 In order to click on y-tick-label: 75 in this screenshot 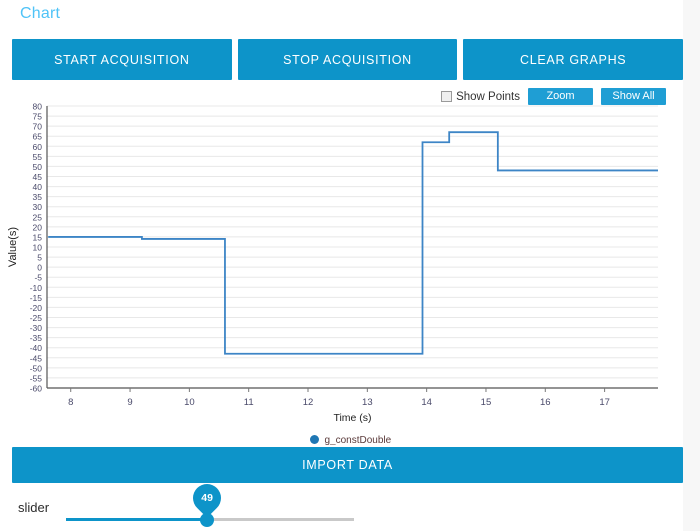, I will do `click(38, 117)`.